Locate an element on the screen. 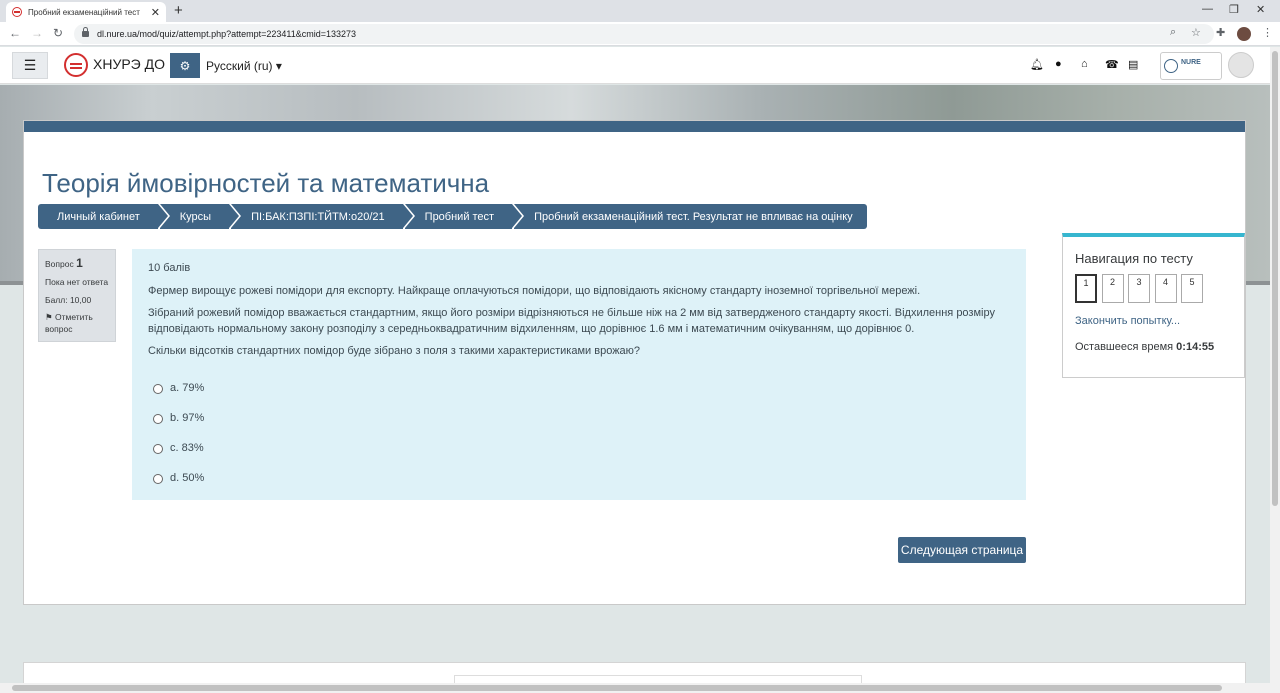 The height and width of the screenshot is (693, 1280). browser-tabstrip: Пробний екзаменаційний тест ✕ + — ❐ ✕ is located at coordinates (640, 11).